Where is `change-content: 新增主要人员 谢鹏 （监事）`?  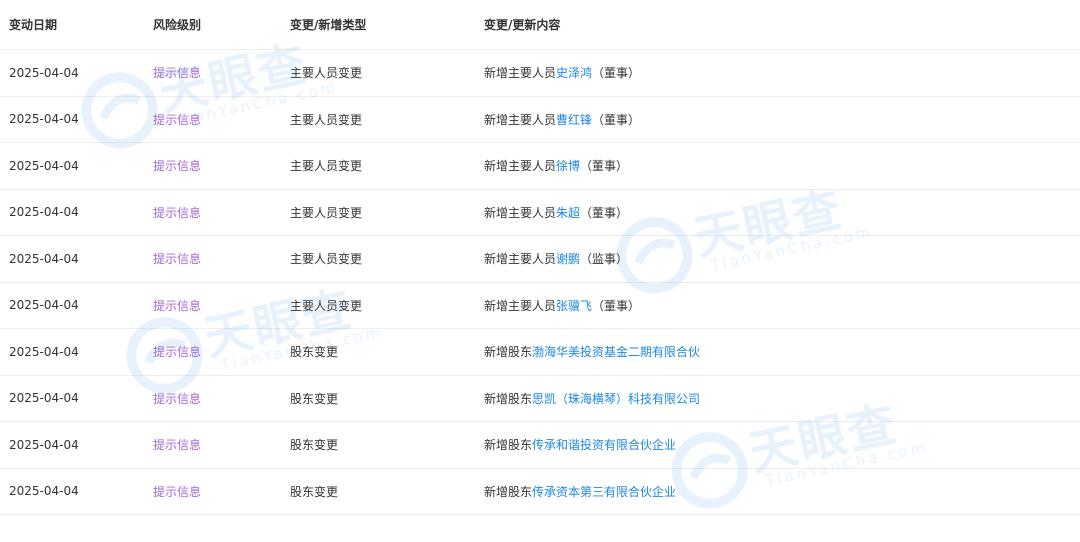
change-content: 新增主要人员 谢鹏 （监事） is located at coordinates (556, 259).